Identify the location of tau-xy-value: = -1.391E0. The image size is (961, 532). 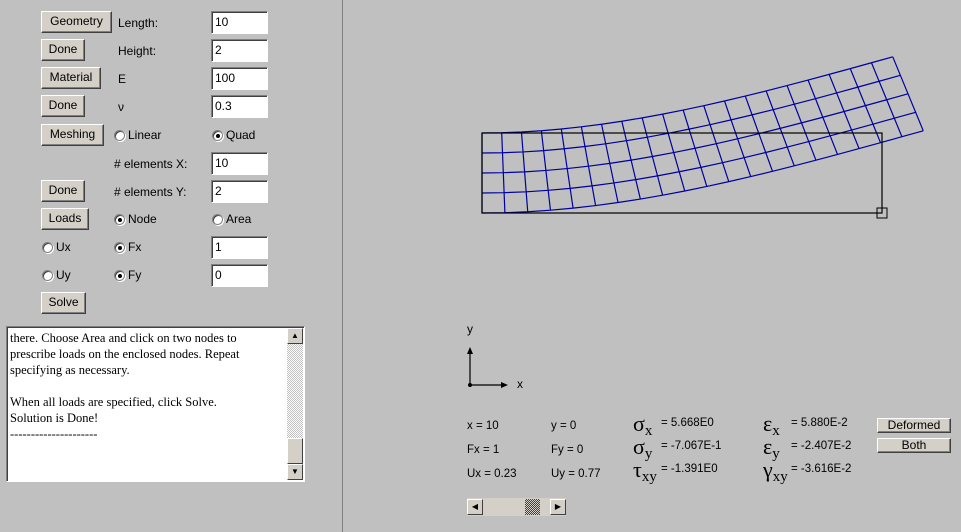
(689, 469).